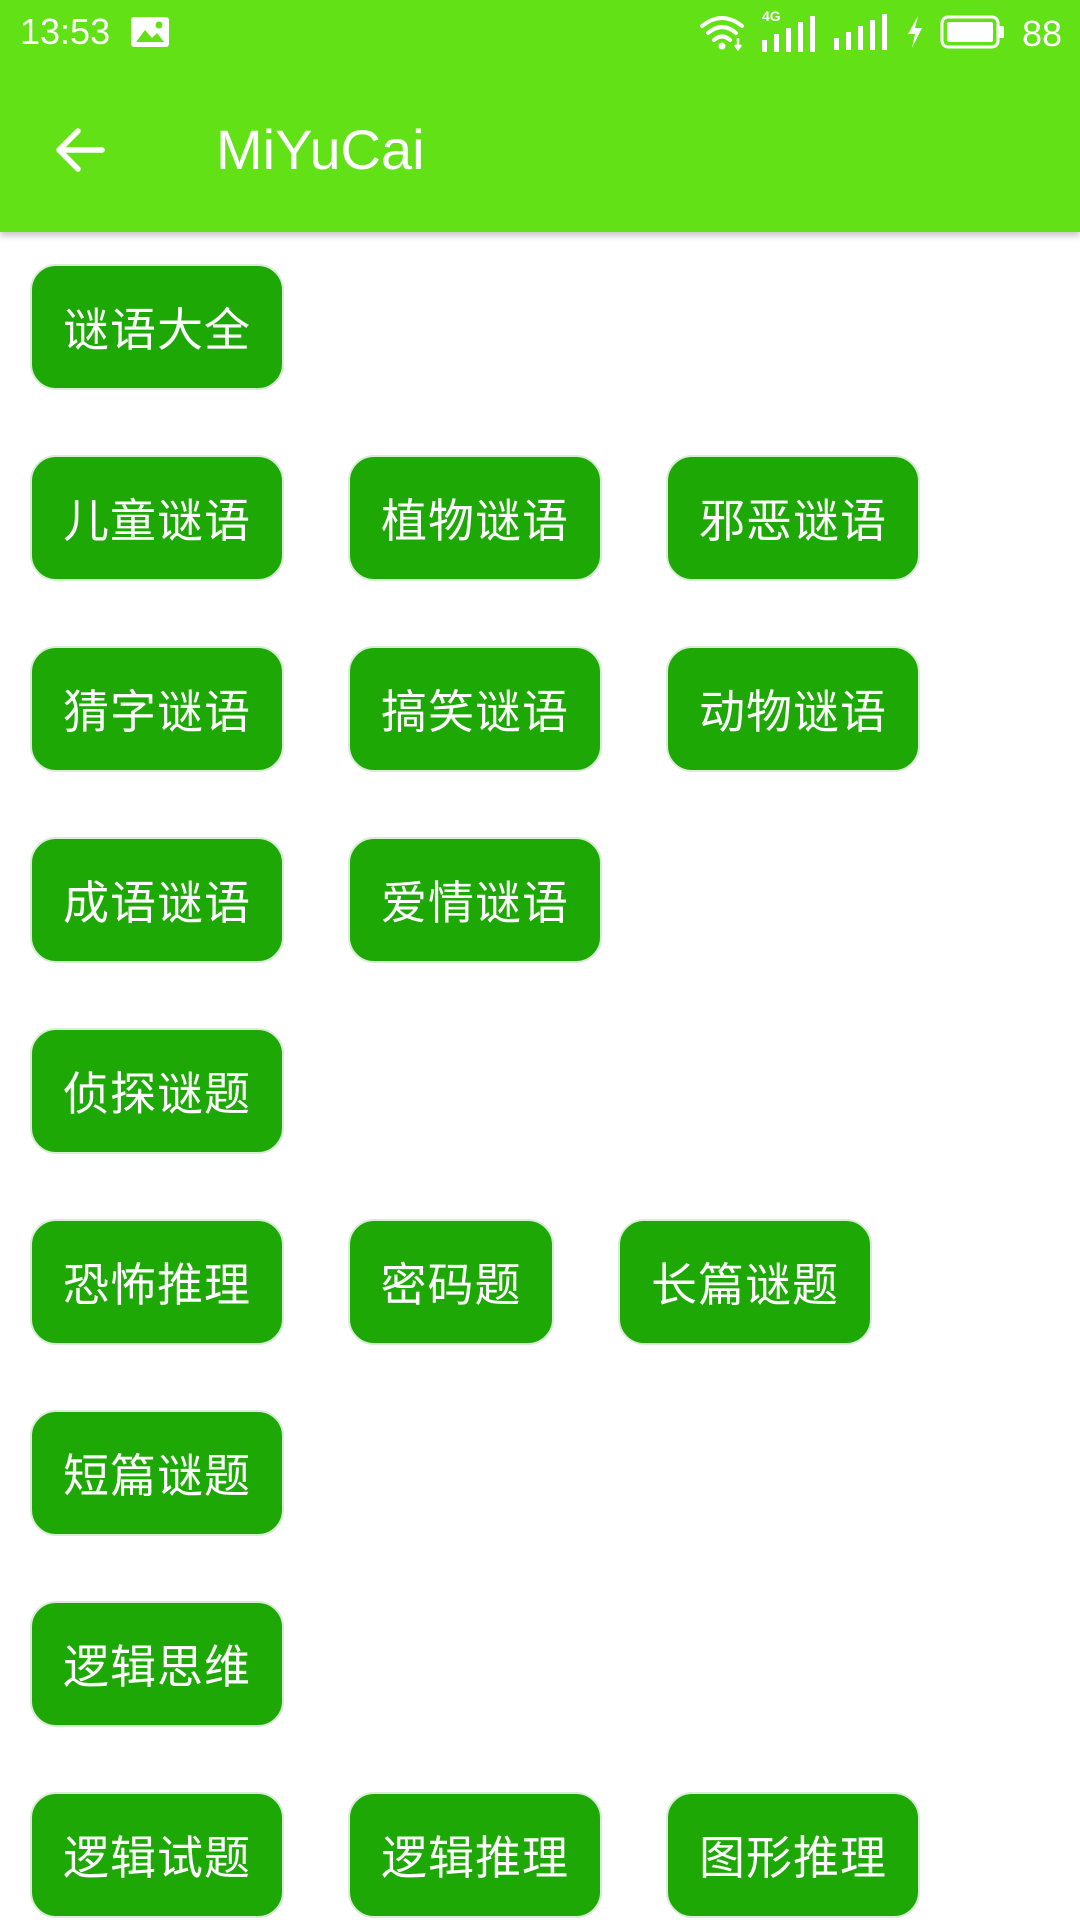 Image resolution: width=1080 pixels, height=1920 pixels. Describe the element at coordinates (1041, 33) in the screenshot. I see `battery-level: 88` at that location.